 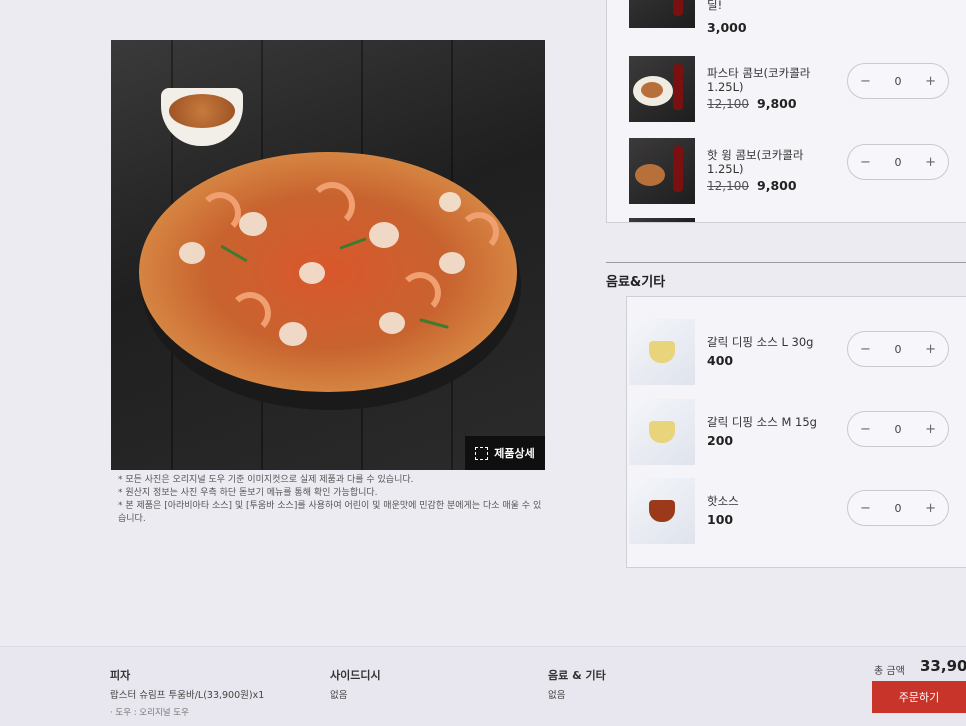 I want to click on product-detail-label: 제품상세, so click(x=514, y=453).